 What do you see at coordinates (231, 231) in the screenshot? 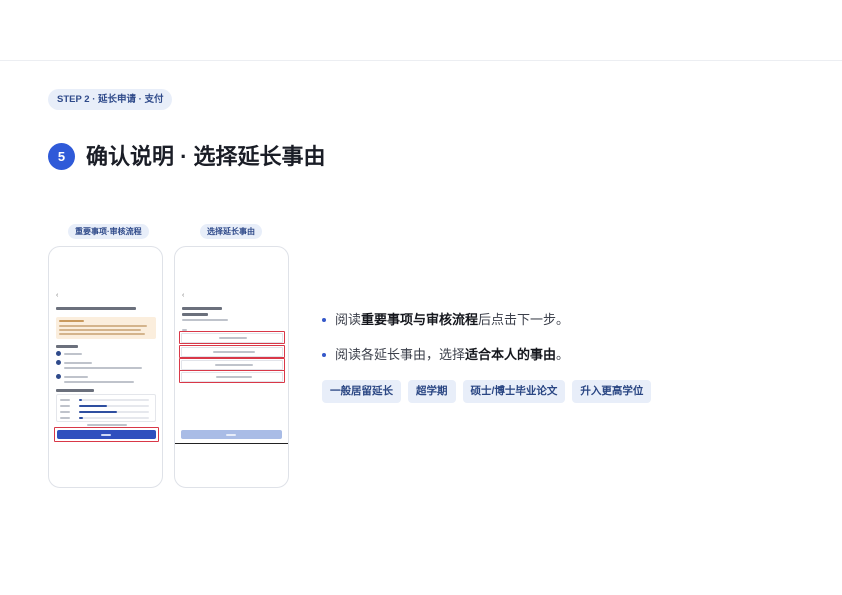
I see `phone-label-reason: 选择延长事由` at bounding box center [231, 231].